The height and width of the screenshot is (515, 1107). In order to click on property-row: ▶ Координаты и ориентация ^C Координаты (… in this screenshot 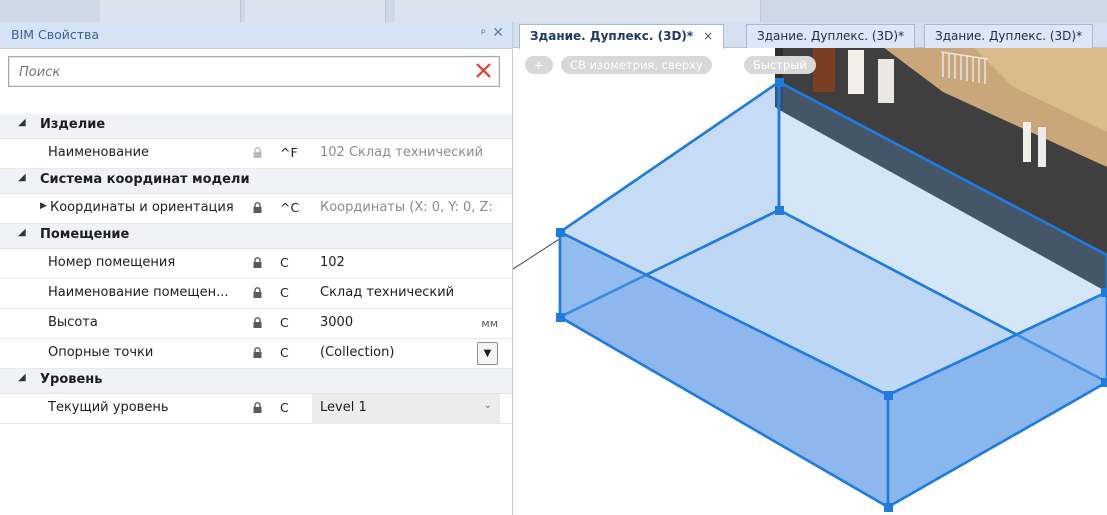, I will do `click(256, 209)`.